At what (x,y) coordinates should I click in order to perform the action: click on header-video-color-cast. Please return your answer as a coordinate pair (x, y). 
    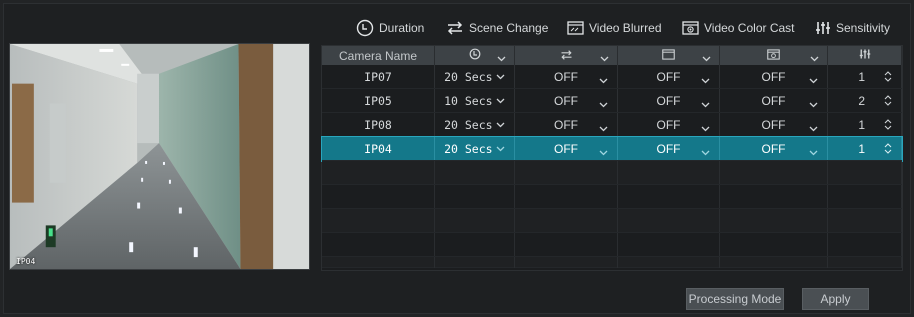
    Looking at the image, I should click on (774, 55).